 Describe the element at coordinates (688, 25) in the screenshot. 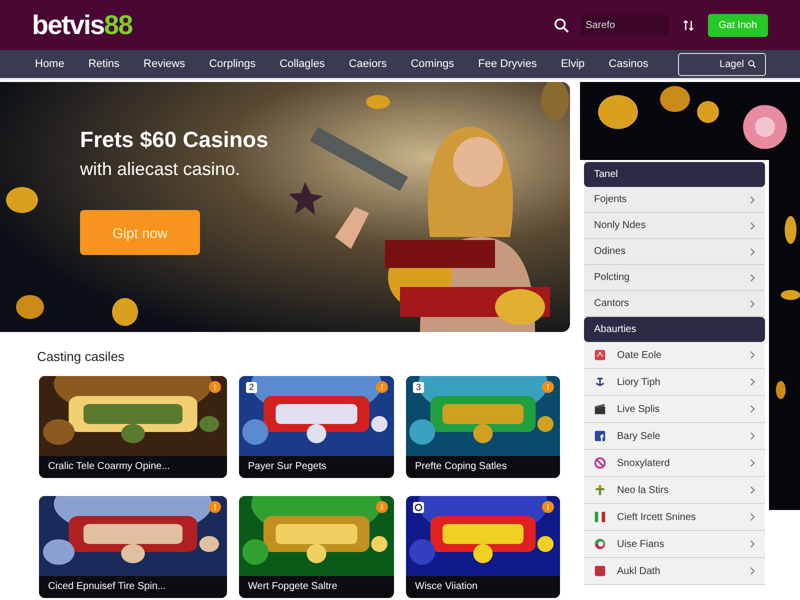

I see `arrows-icon` at that location.